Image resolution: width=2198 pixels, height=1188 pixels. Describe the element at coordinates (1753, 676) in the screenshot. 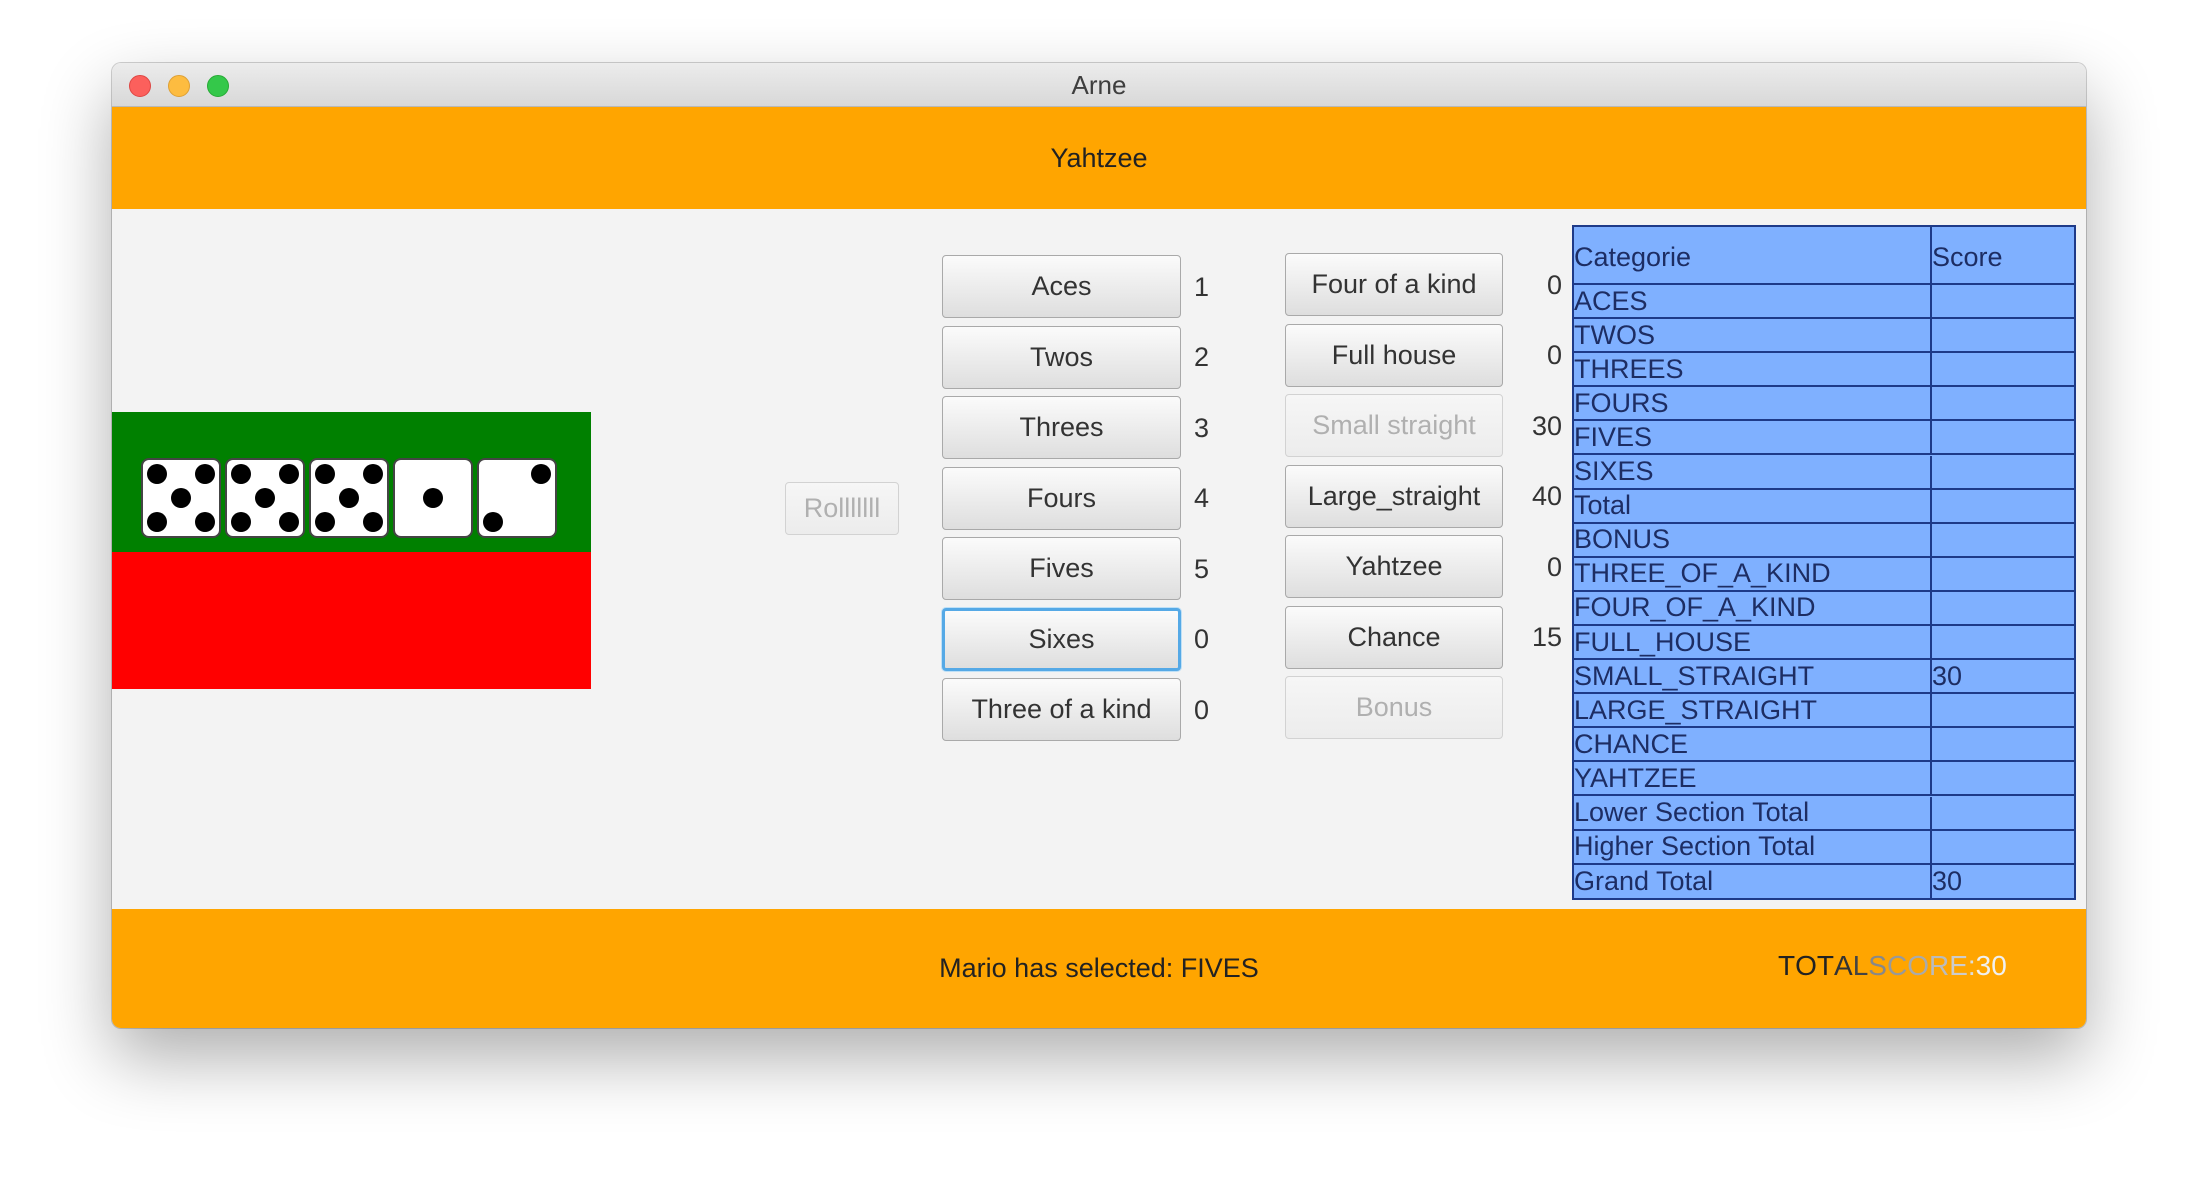

I see `table-cell-category: SMALL_STRAIGHT` at that location.